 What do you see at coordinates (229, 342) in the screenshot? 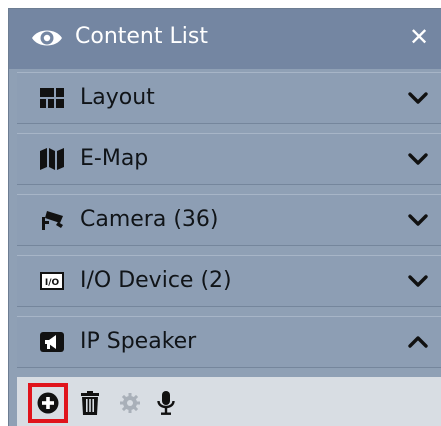
I see `section-ip-speaker: IP Speaker` at bounding box center [229, 342].